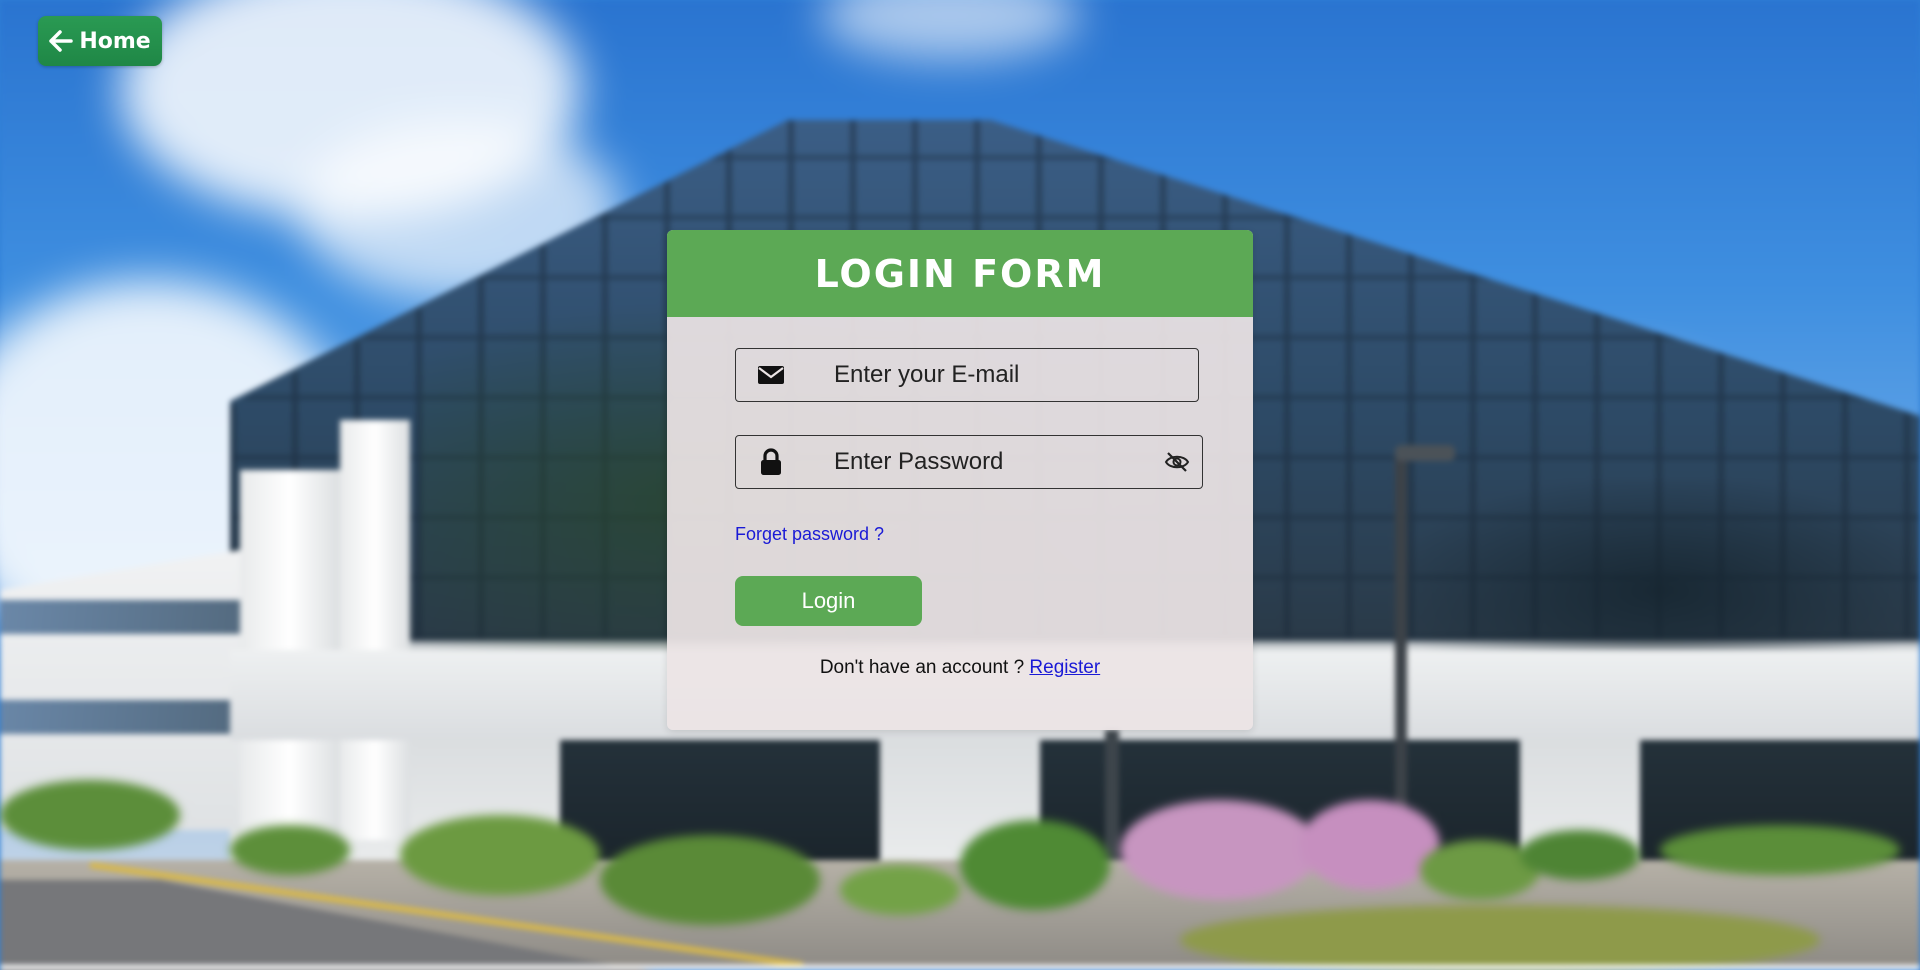 Image resolution: width=1920 pixels, height=970 pixels. What do you see at coordinates (771, 462) in the screenshot?
I see `lock-icon` at bounding box center [771, 462].